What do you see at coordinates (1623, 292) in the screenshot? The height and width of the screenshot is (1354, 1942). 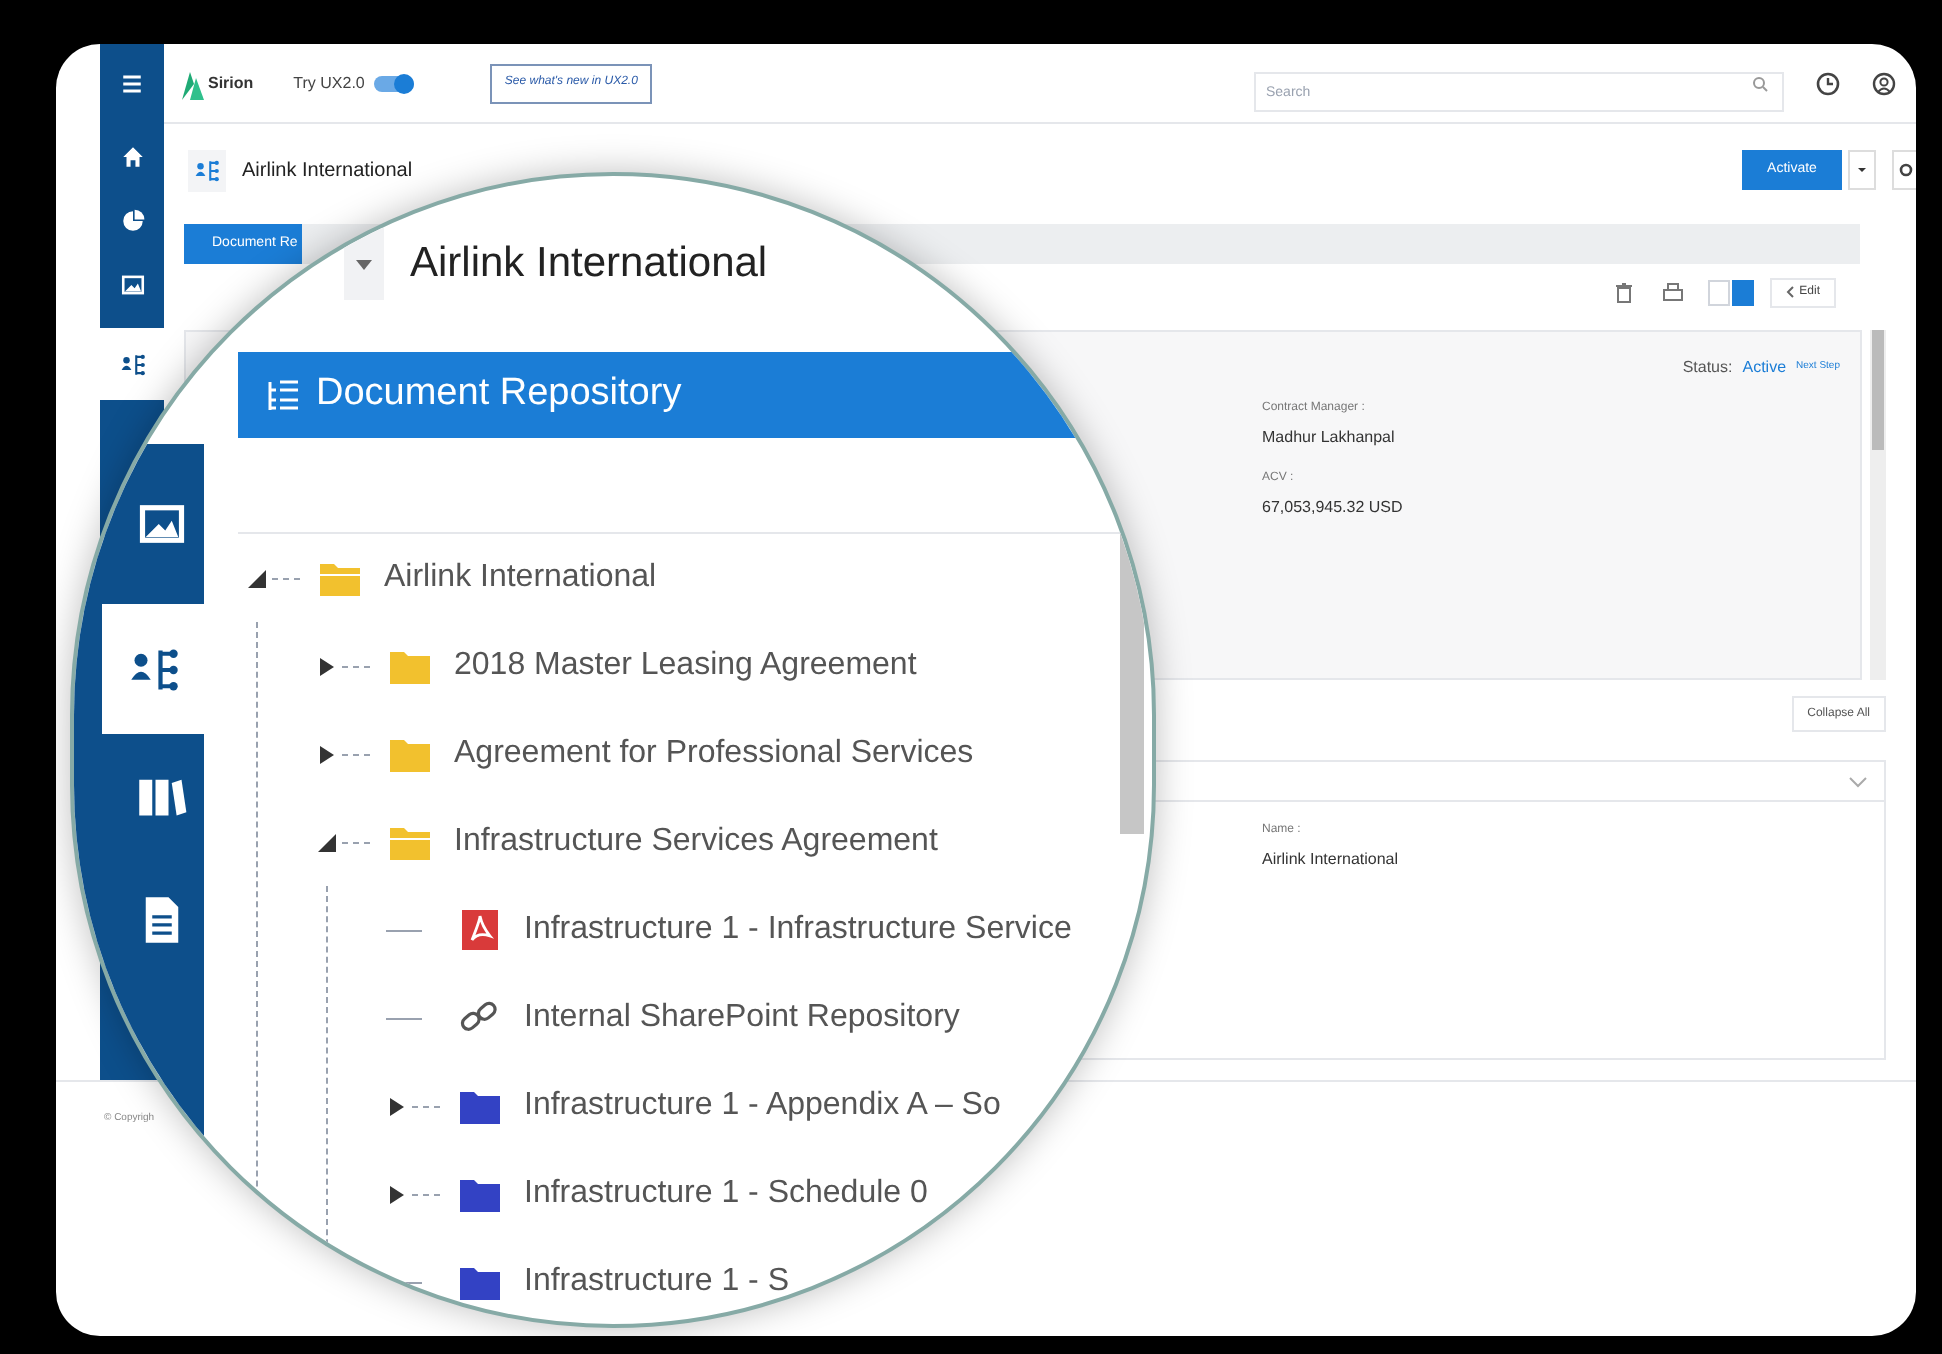 I see `trash-icon` at bounding box center [1623, 292].